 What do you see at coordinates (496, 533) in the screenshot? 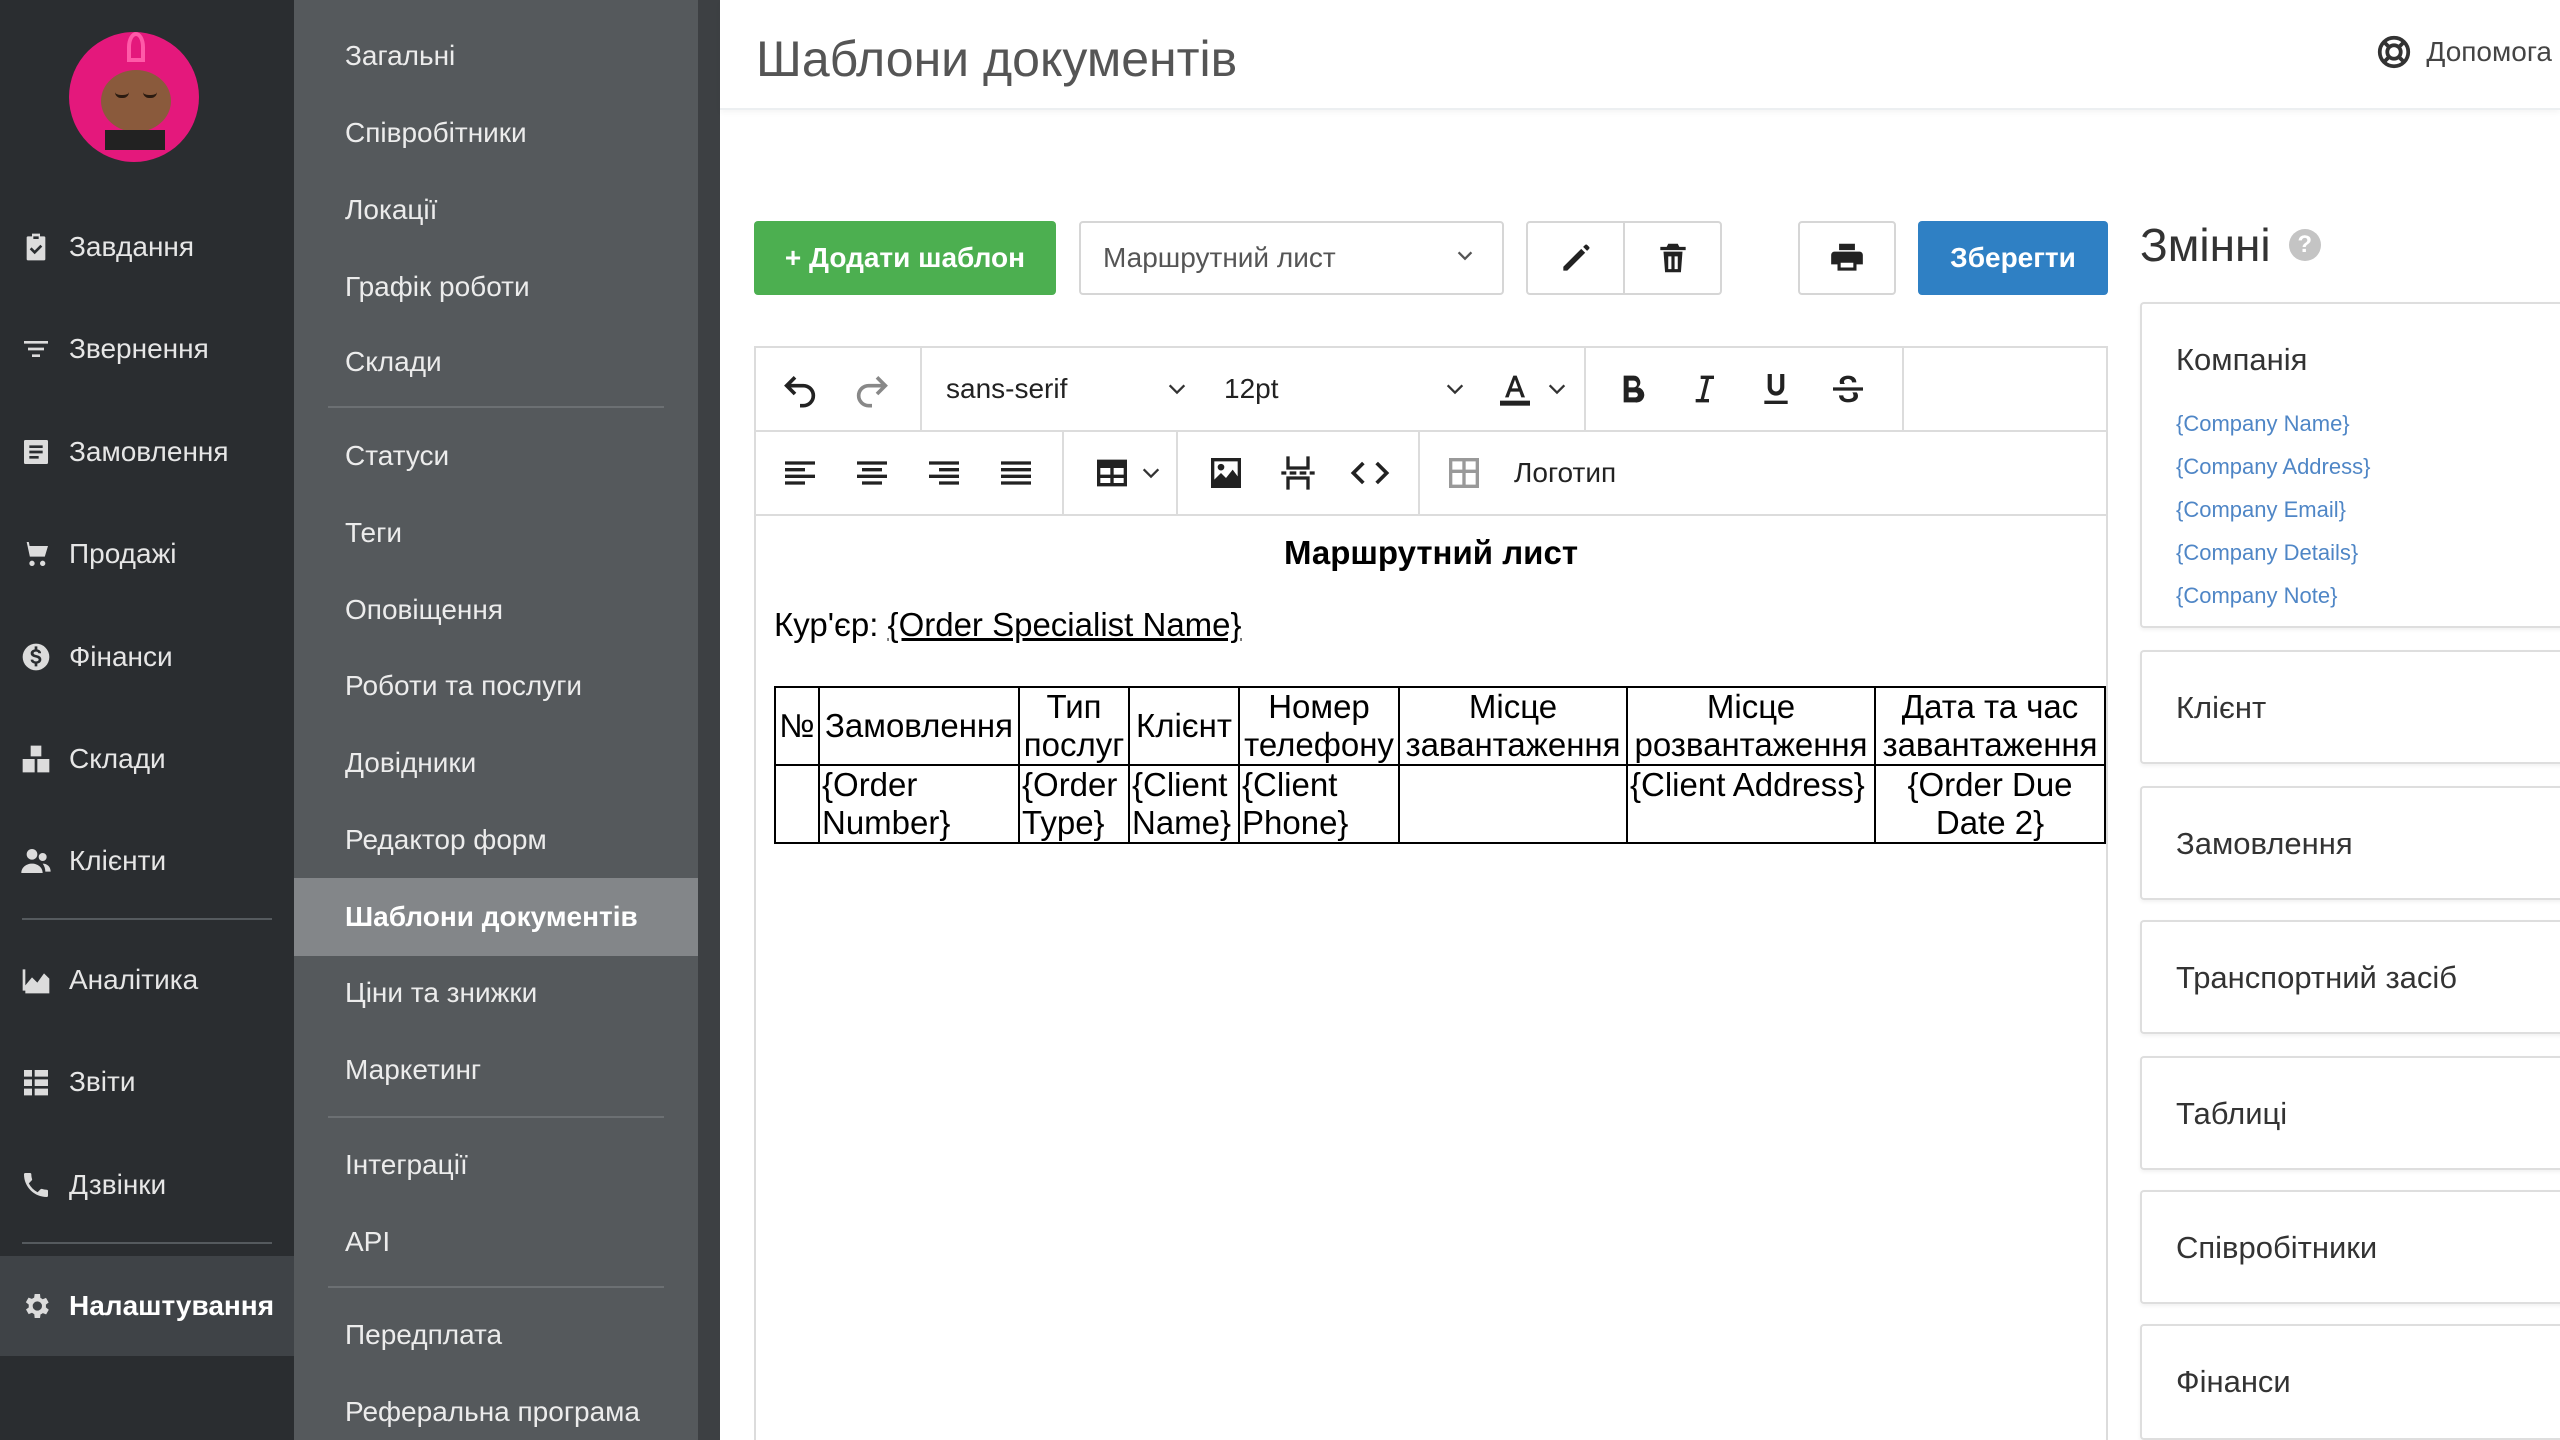
I see `submenu-item-tags: Теги` at bounding box center [496, 533].